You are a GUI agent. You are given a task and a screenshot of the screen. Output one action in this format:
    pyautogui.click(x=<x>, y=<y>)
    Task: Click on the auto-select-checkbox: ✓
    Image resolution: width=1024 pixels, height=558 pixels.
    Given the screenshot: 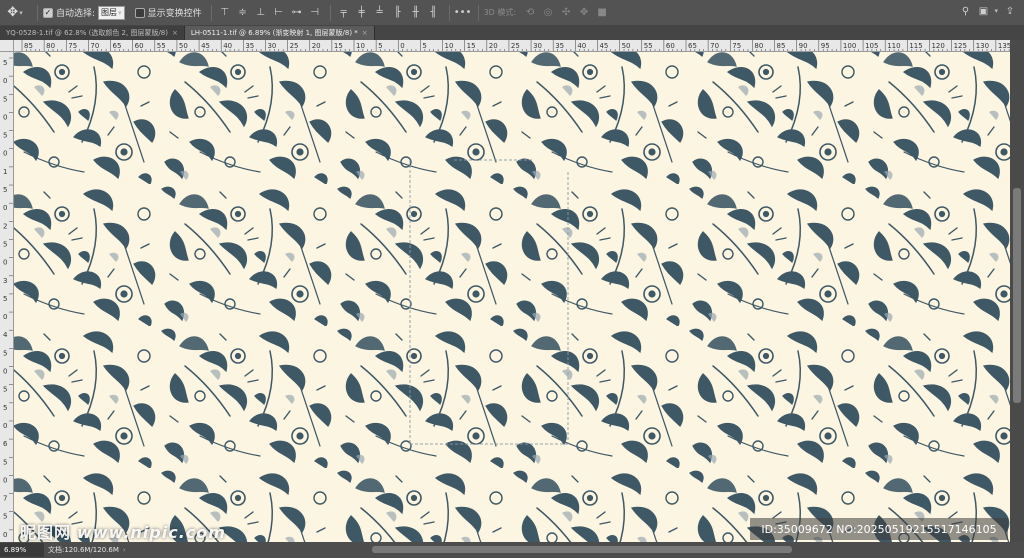 What is the action you would take?
    pyautogui.click(x=48, y=12)
    